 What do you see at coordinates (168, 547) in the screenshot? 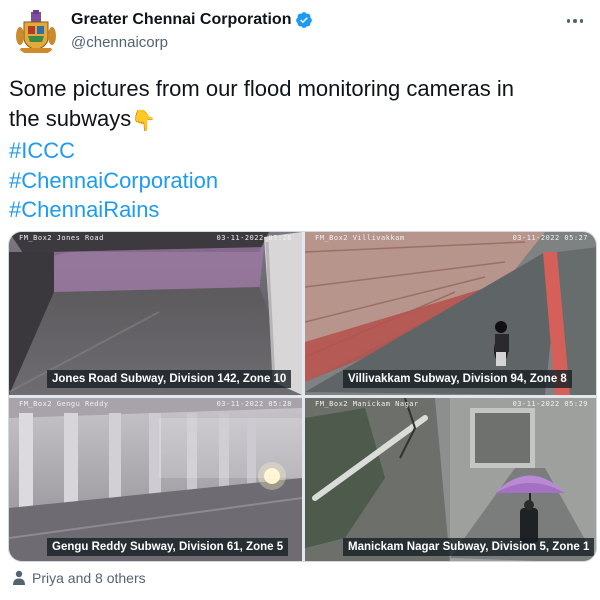
I see `image-caption: Gengu Reddy Subway, Division 61, Zone 5` at bounding box center [168, 547].